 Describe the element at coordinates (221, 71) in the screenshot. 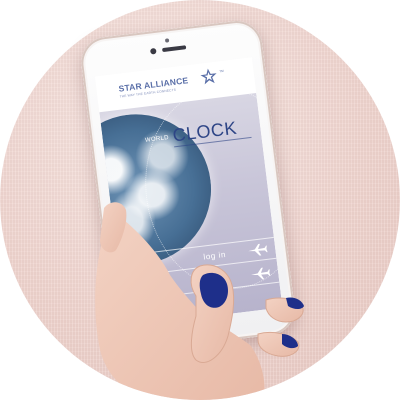

I see `trademark-mark: TM` at that location.